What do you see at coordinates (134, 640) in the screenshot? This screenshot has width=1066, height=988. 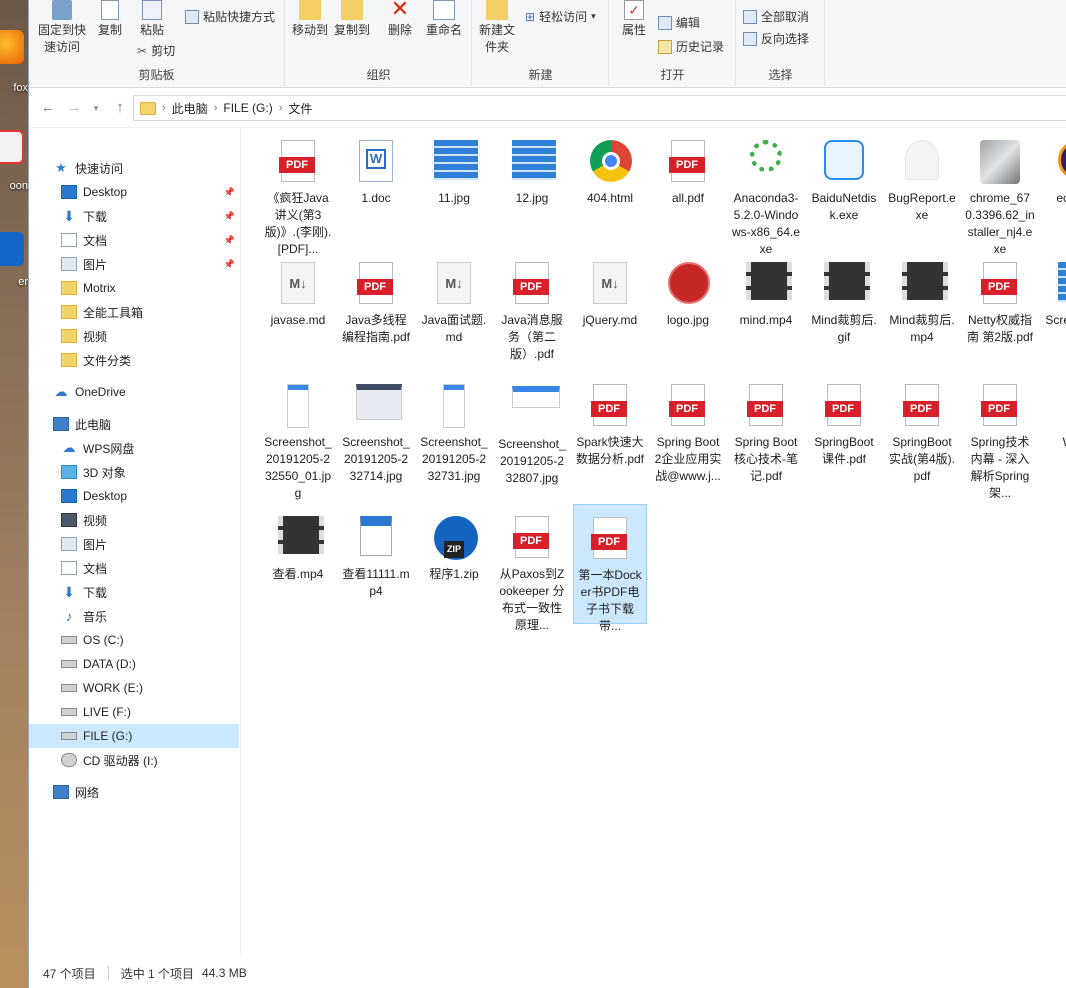 I see `nav-item: OS (C:)` at bounding box center [134, 640].